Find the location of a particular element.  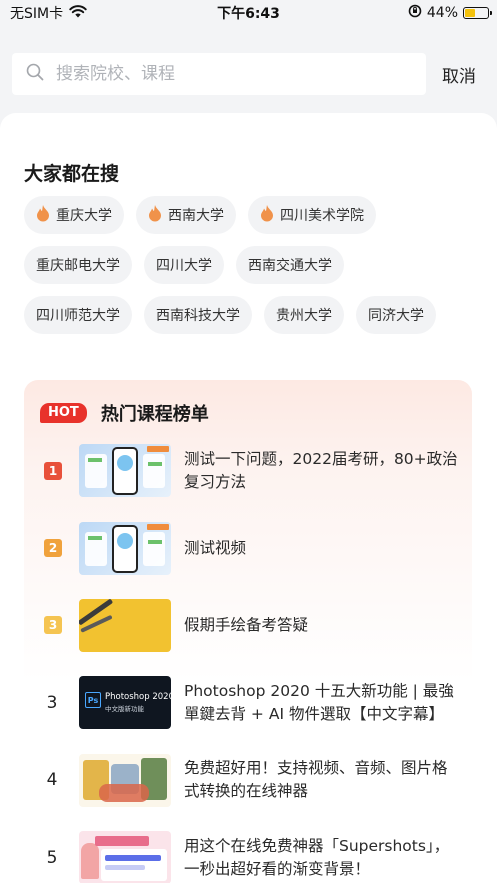

tag-label: 西南交通大学 is located at coordinates (290, 266).